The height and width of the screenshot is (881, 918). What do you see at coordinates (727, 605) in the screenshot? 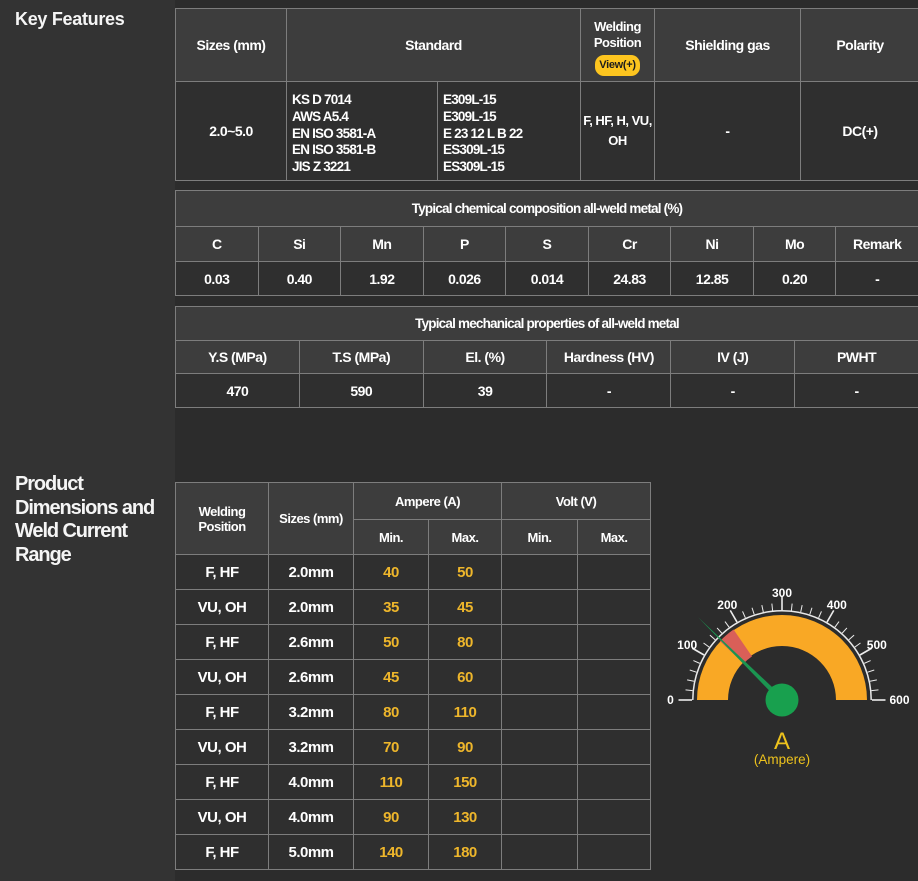
I see `svg-text: 200` at bounding box center [727, 605].